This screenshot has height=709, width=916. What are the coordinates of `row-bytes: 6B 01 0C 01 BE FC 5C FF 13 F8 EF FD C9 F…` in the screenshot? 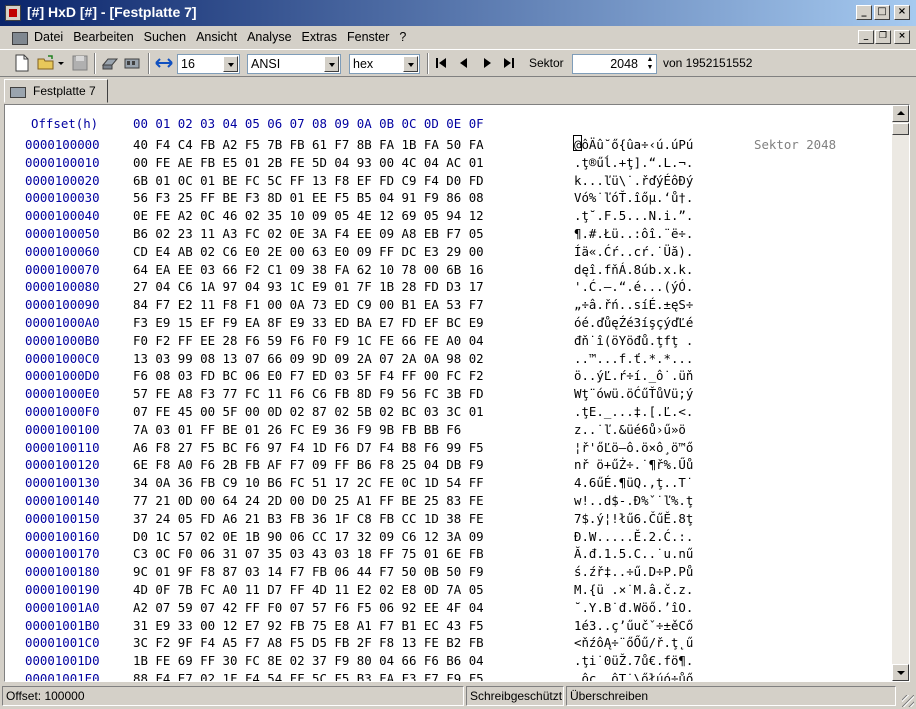 It's located at (308, 180).